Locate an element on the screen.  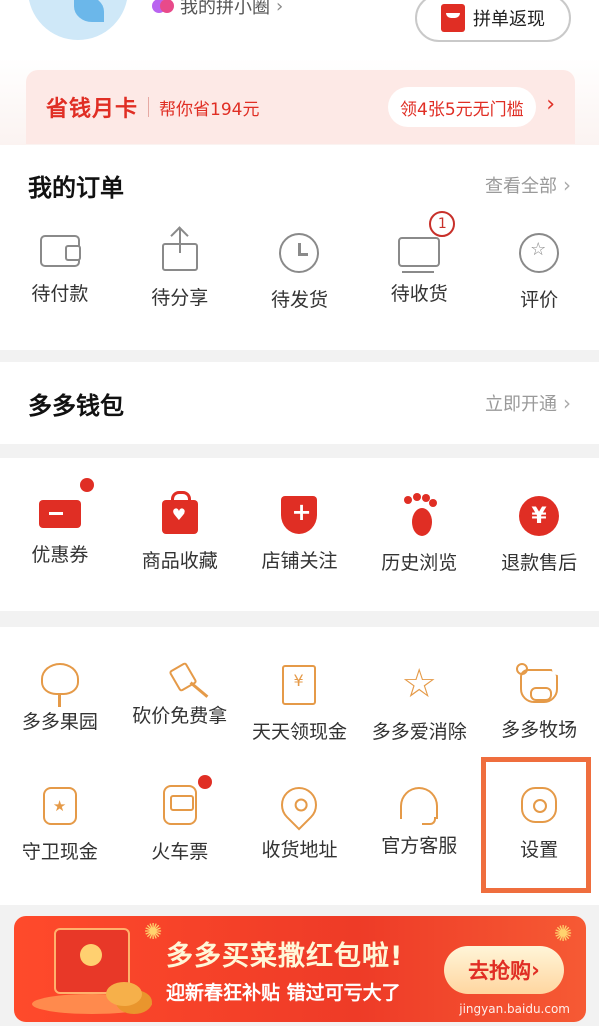
service-label: 官方客服 is located at coordinates (419, 846).